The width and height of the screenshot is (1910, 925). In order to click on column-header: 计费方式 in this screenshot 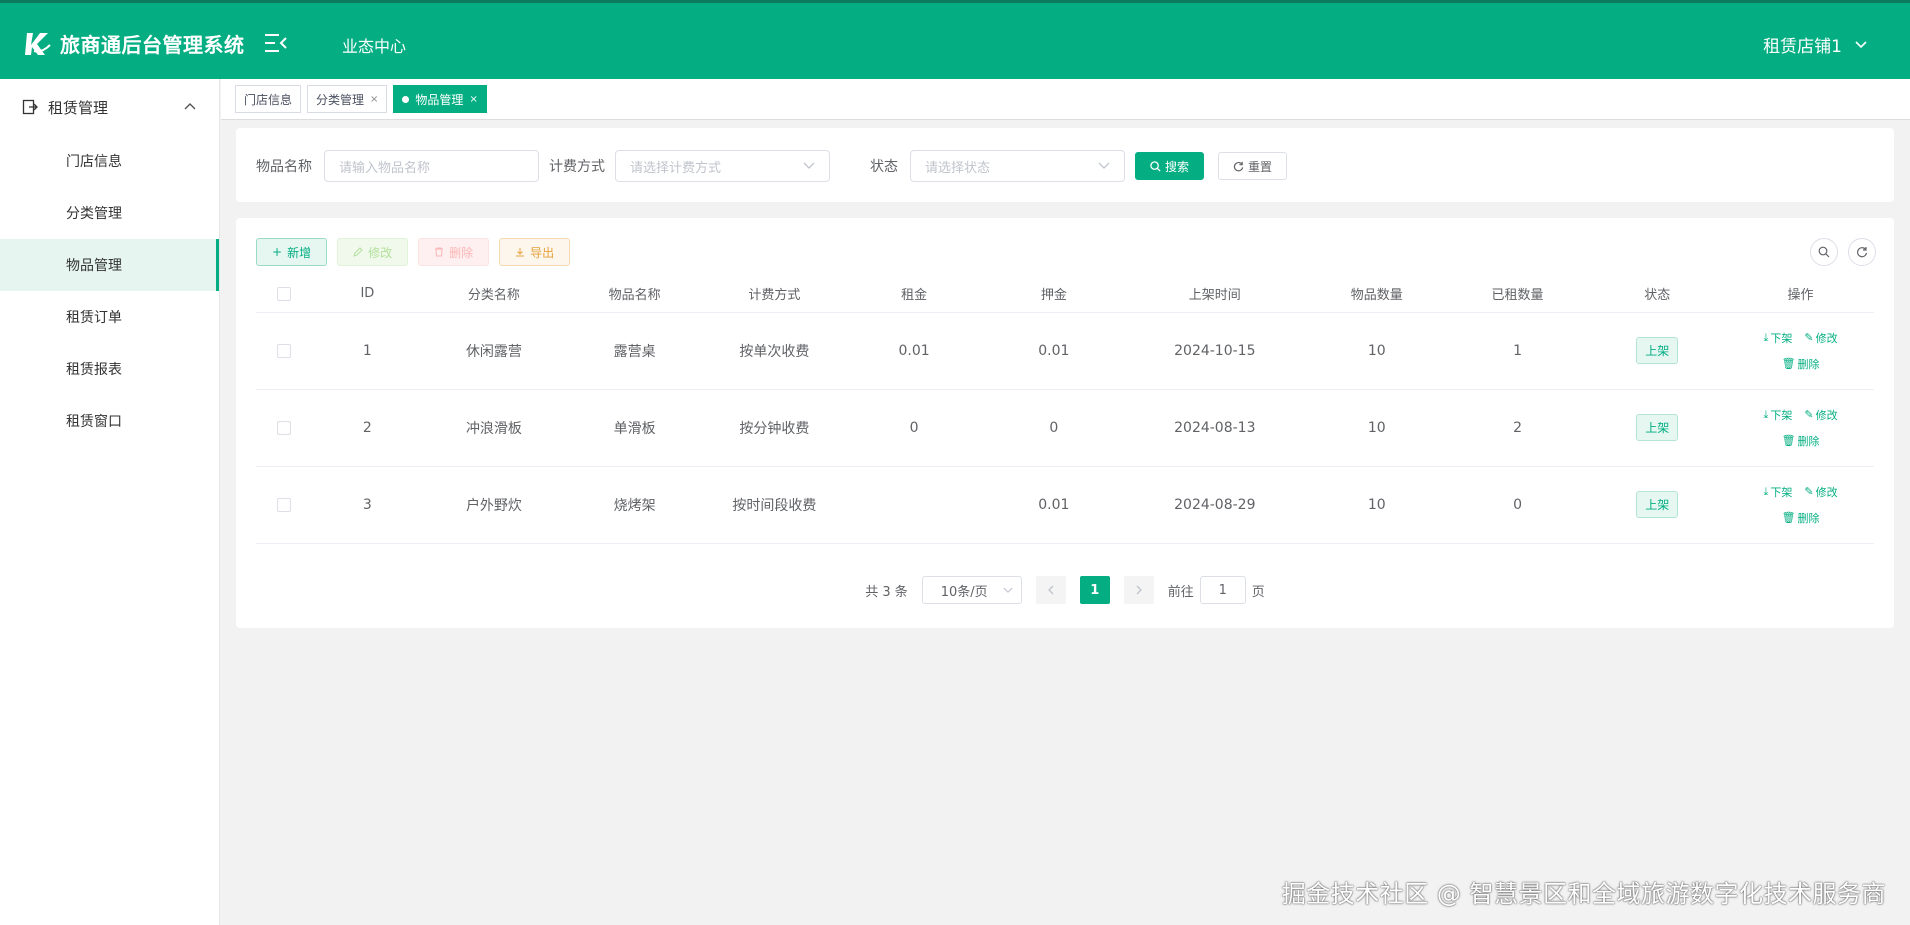, I will do `click(774, 294)`.